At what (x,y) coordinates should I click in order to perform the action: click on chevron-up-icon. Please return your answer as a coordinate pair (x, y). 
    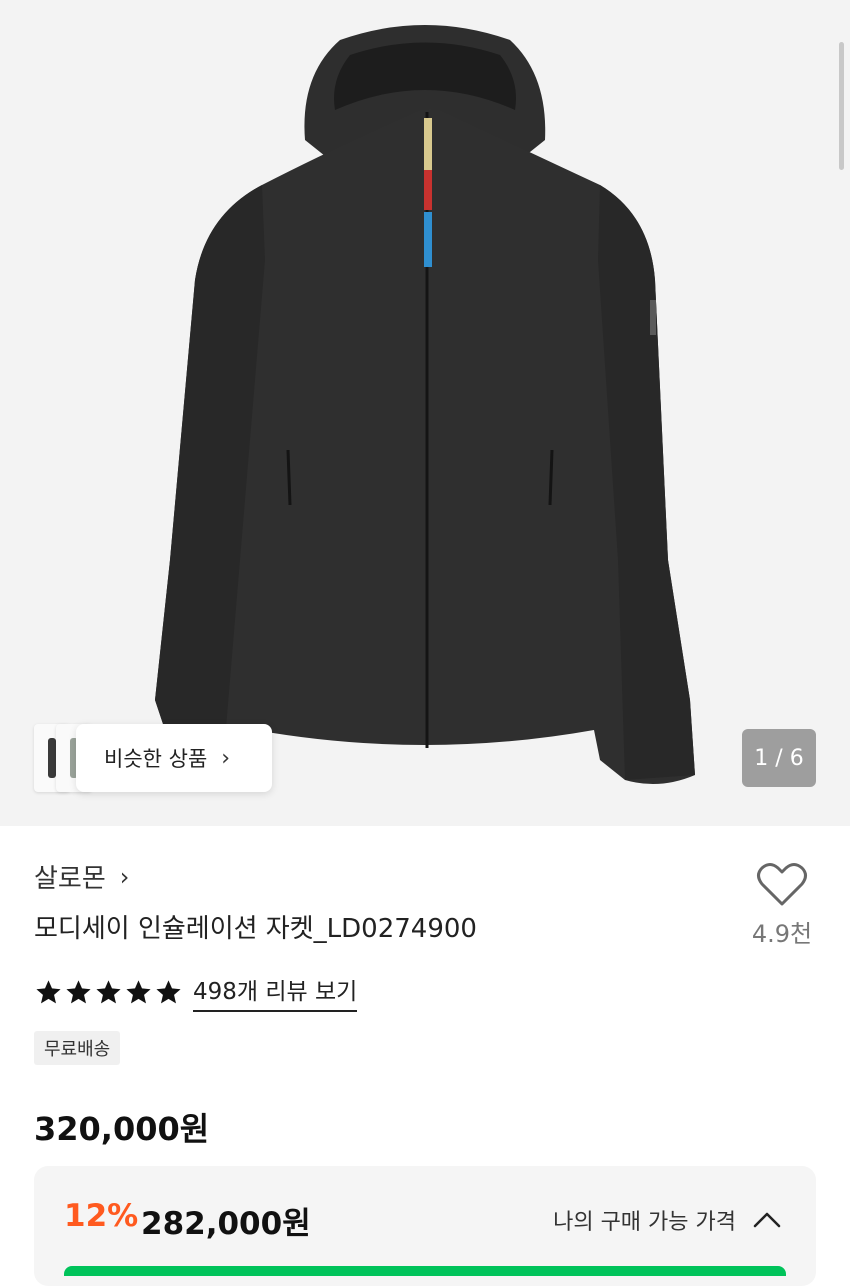
    Looking at the image, I should click on (767, 1220).